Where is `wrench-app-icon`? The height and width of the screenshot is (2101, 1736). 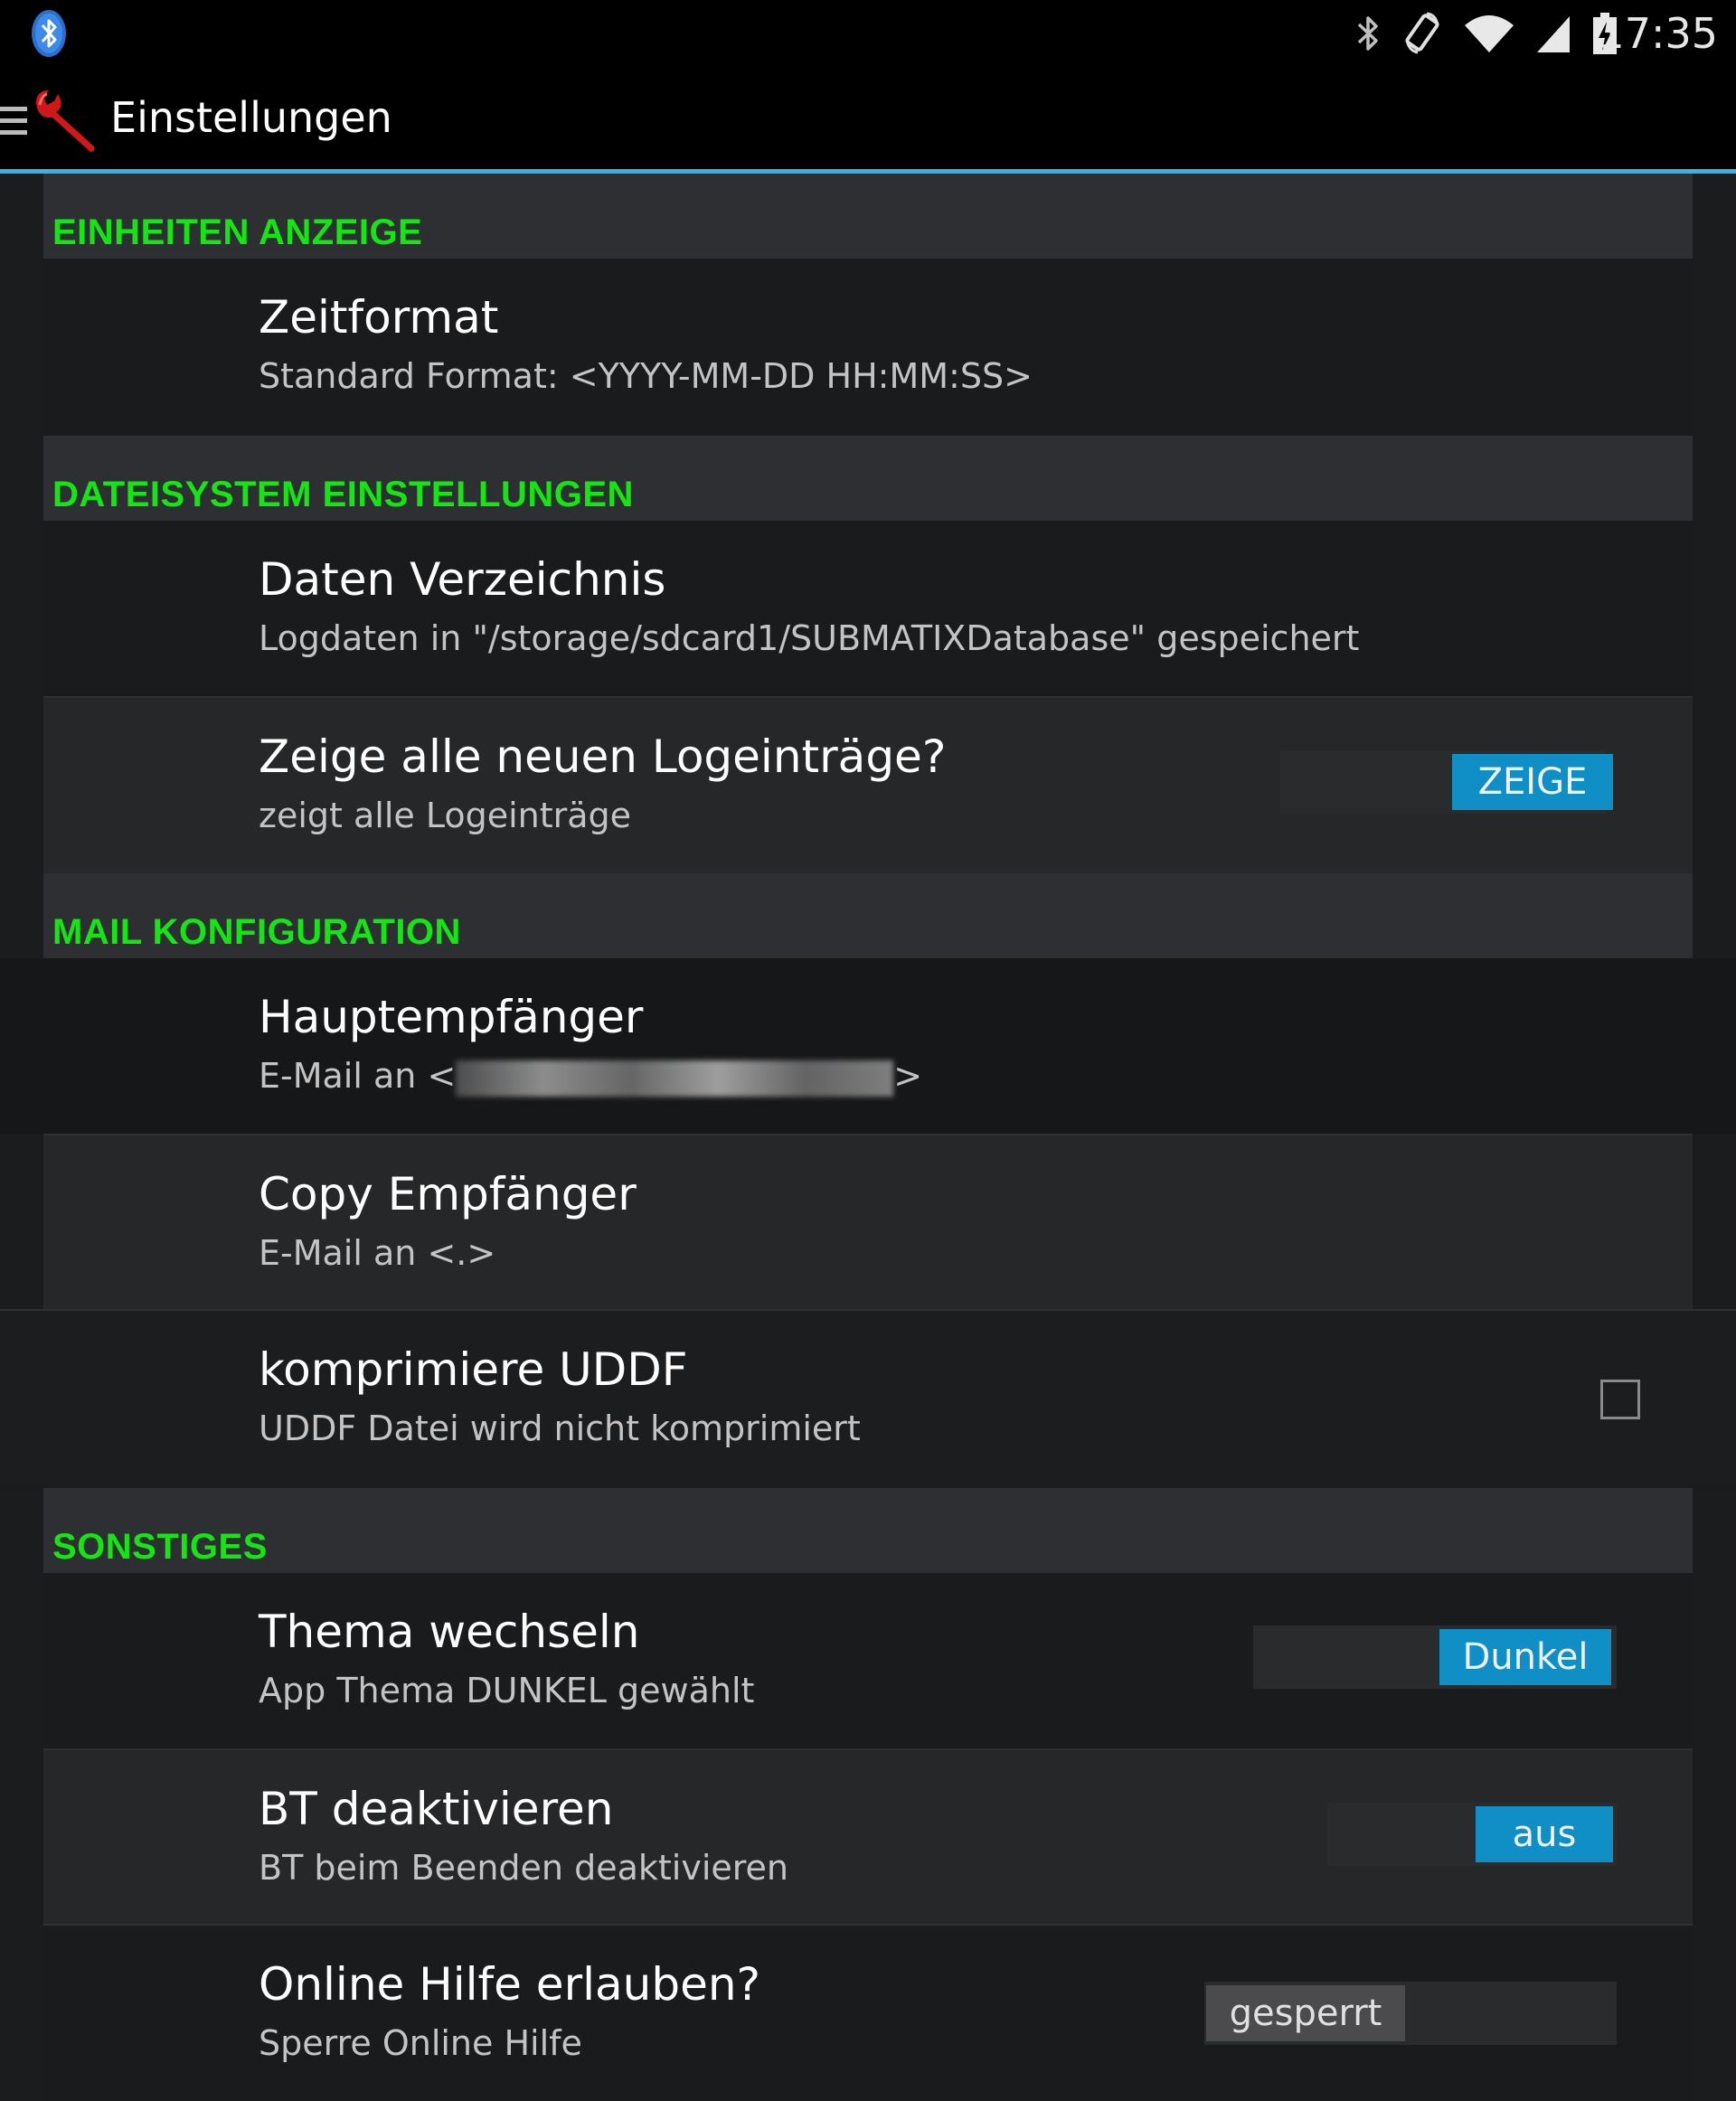 wrench-app-icon is located at coordinates (67, 121).